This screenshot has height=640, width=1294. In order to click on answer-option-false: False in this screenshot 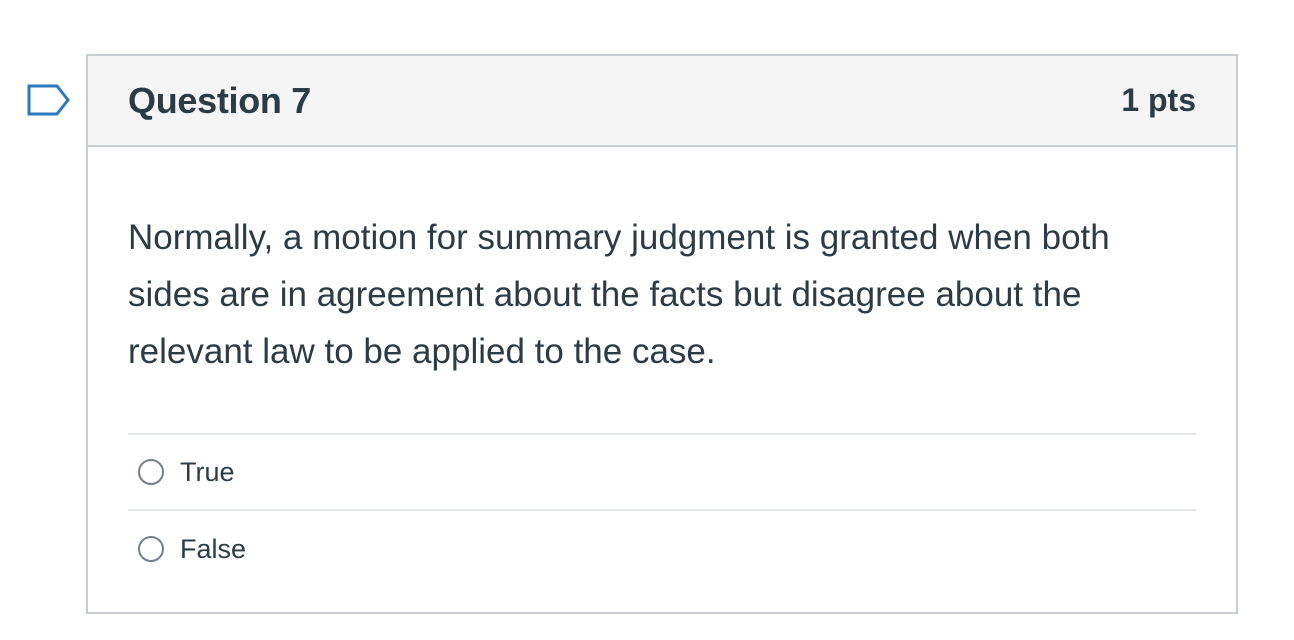, I will do `click(662, 549)`.